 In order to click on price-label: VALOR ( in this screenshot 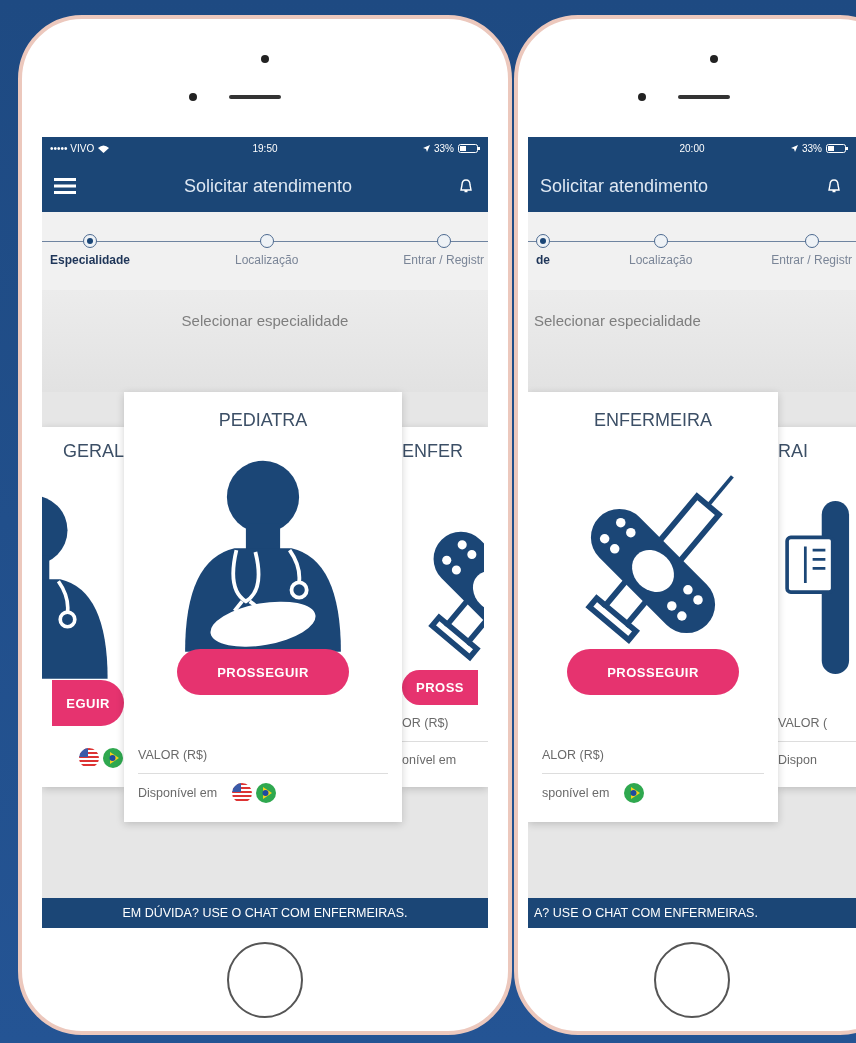, I will do `click(803, 723)`.